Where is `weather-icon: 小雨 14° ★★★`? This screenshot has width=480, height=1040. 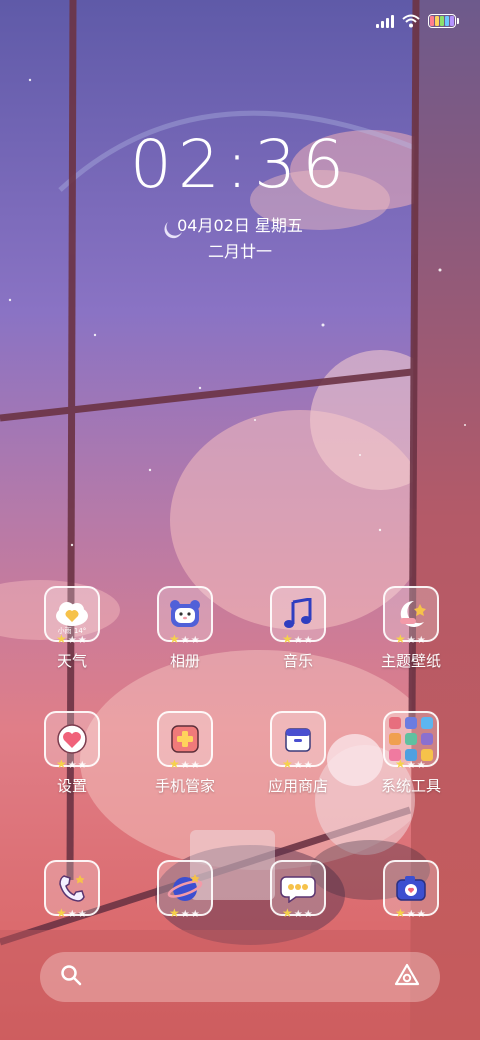
weather-icon: 小雨 14° ★★★ is located at coordinates (72, 616).